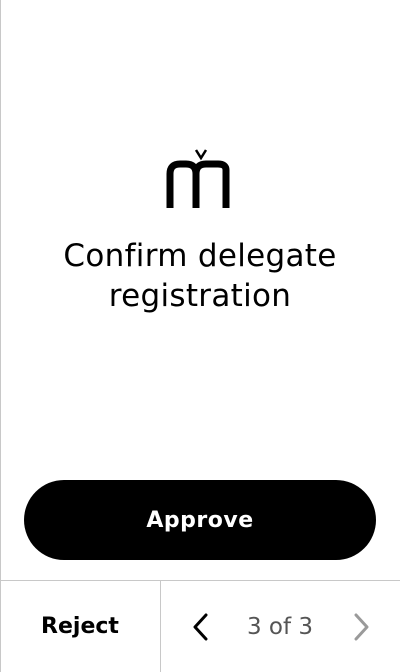  I want to click on approve-button: Approve, so click(200, 520).